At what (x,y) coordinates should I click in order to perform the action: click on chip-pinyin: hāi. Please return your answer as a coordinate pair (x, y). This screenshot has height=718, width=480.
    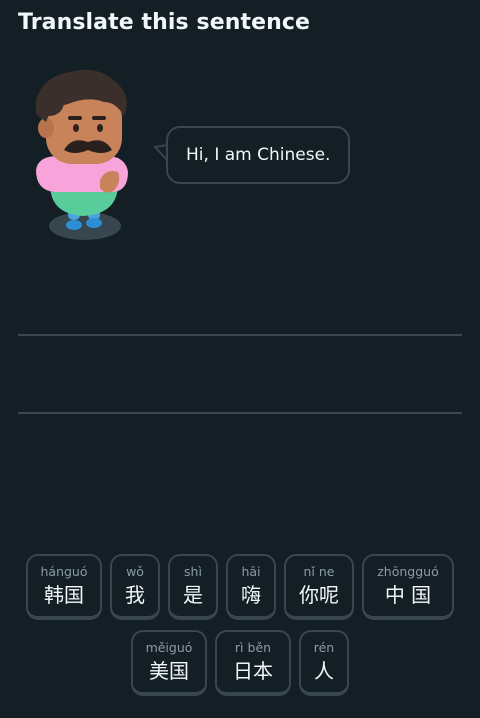
    Looking at the image, I should click on (251, 571).